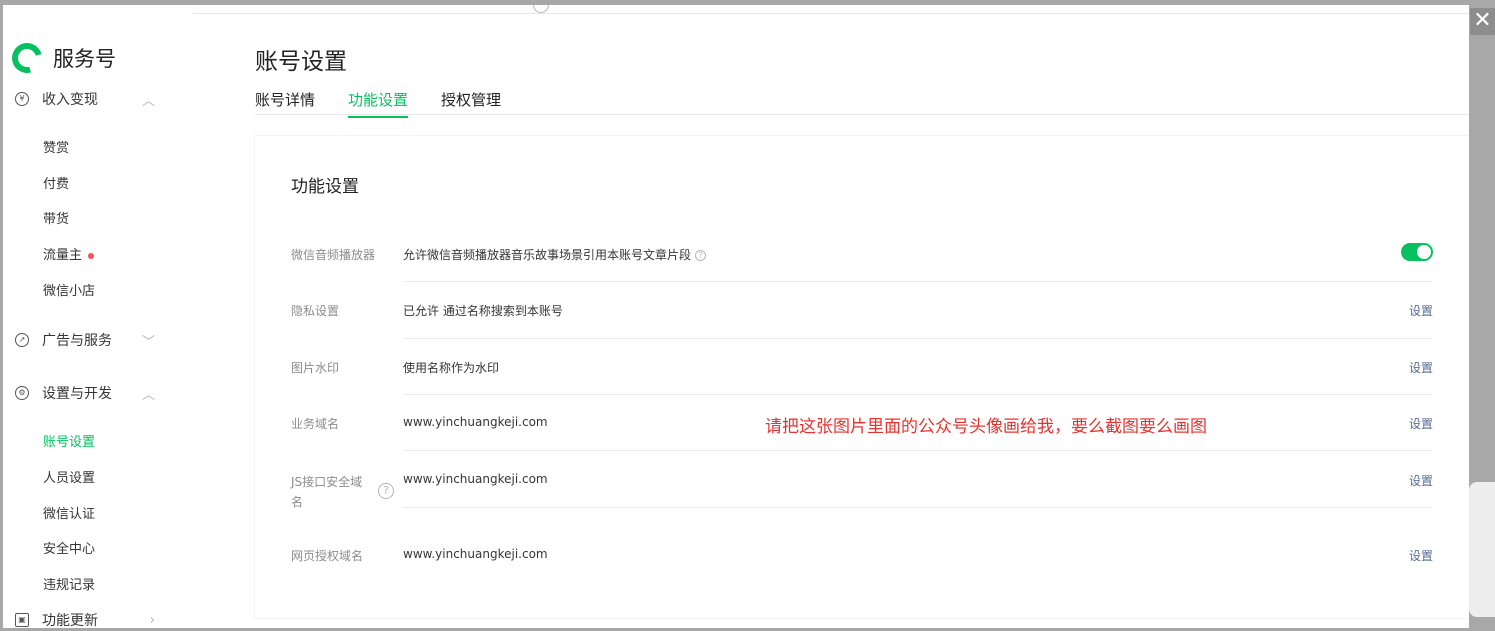 Image resolution: width=1495 pixels, height=631 pixels. What do you see at coordinates (63, 255) in the screenshot?
I see `sidebar-item-label: 流量主` at bounding box center [63, 255].